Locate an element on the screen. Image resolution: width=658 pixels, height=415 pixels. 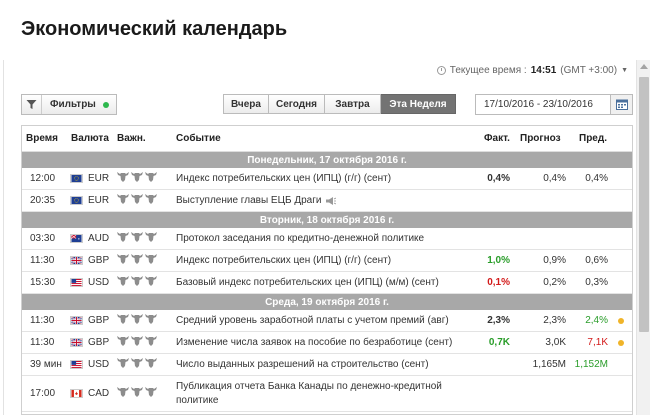
gb-flag-icon is located at coordinates (76, 320).